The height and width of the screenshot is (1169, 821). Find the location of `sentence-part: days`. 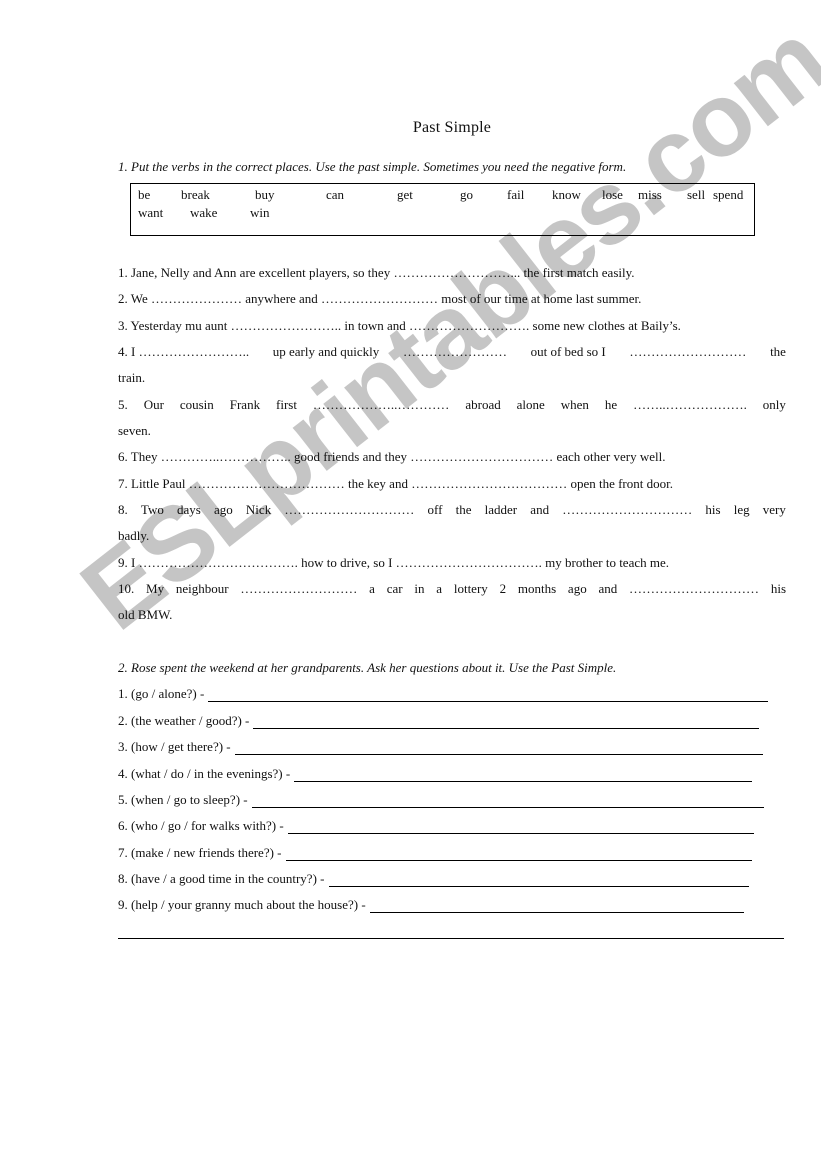

sentence-part: days is located at coordinates (188, 509).